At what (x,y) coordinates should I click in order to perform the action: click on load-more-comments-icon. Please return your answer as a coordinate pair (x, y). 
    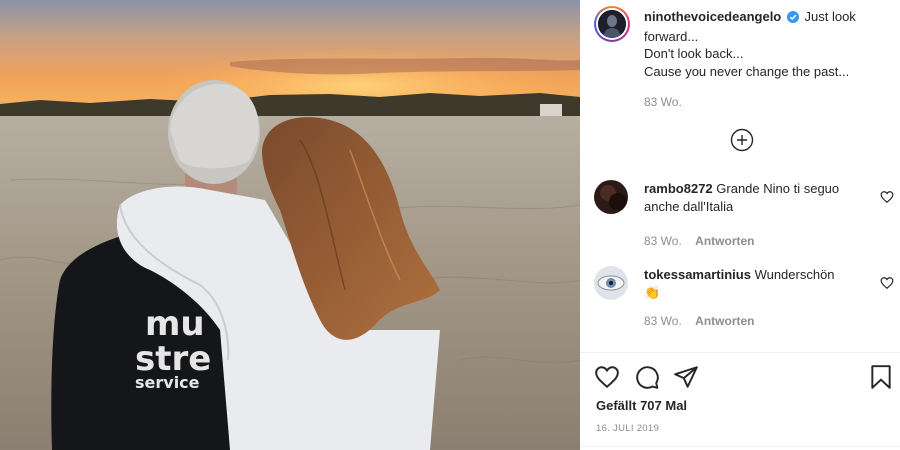
    Looking at the image, I should click on (742, 140).